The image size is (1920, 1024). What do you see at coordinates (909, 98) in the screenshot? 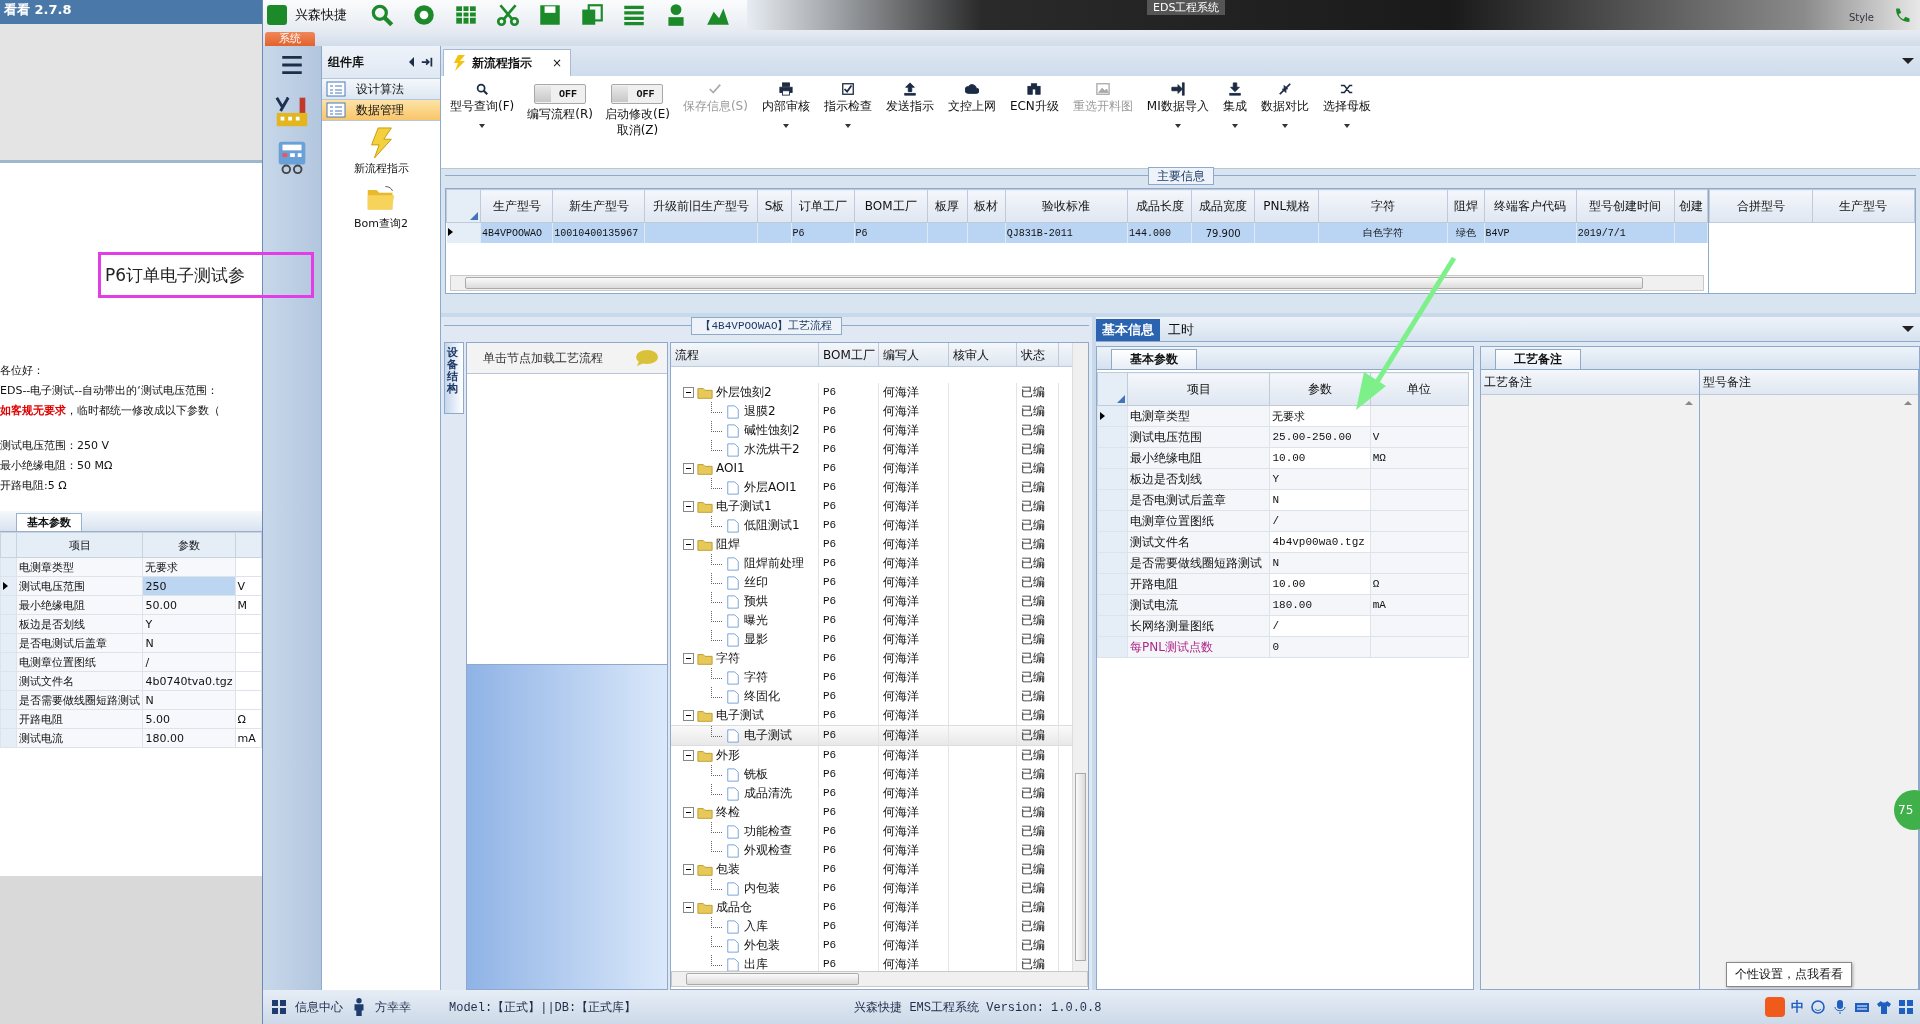
I see `toolbar-button: 发送指示` at bounding box center [909, 98].